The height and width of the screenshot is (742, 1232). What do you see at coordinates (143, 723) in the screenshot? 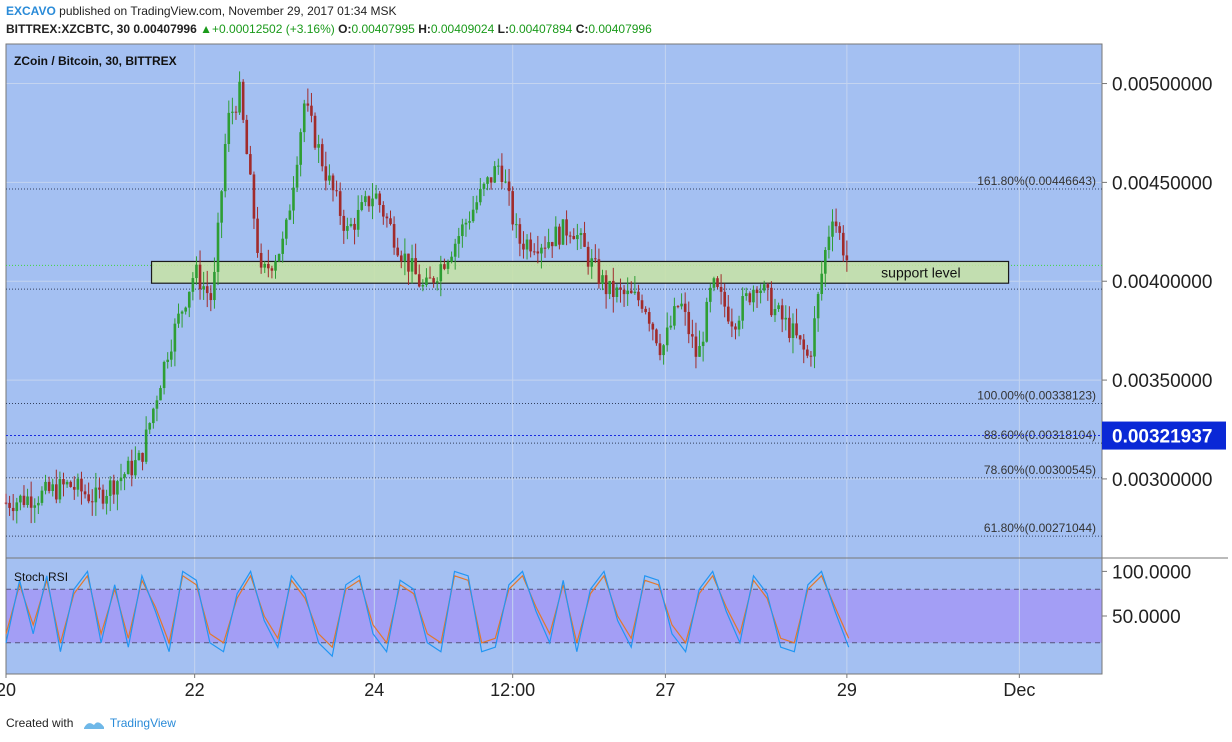
I see `tradingview-link: TradingView` at bounding box center [143, 723].